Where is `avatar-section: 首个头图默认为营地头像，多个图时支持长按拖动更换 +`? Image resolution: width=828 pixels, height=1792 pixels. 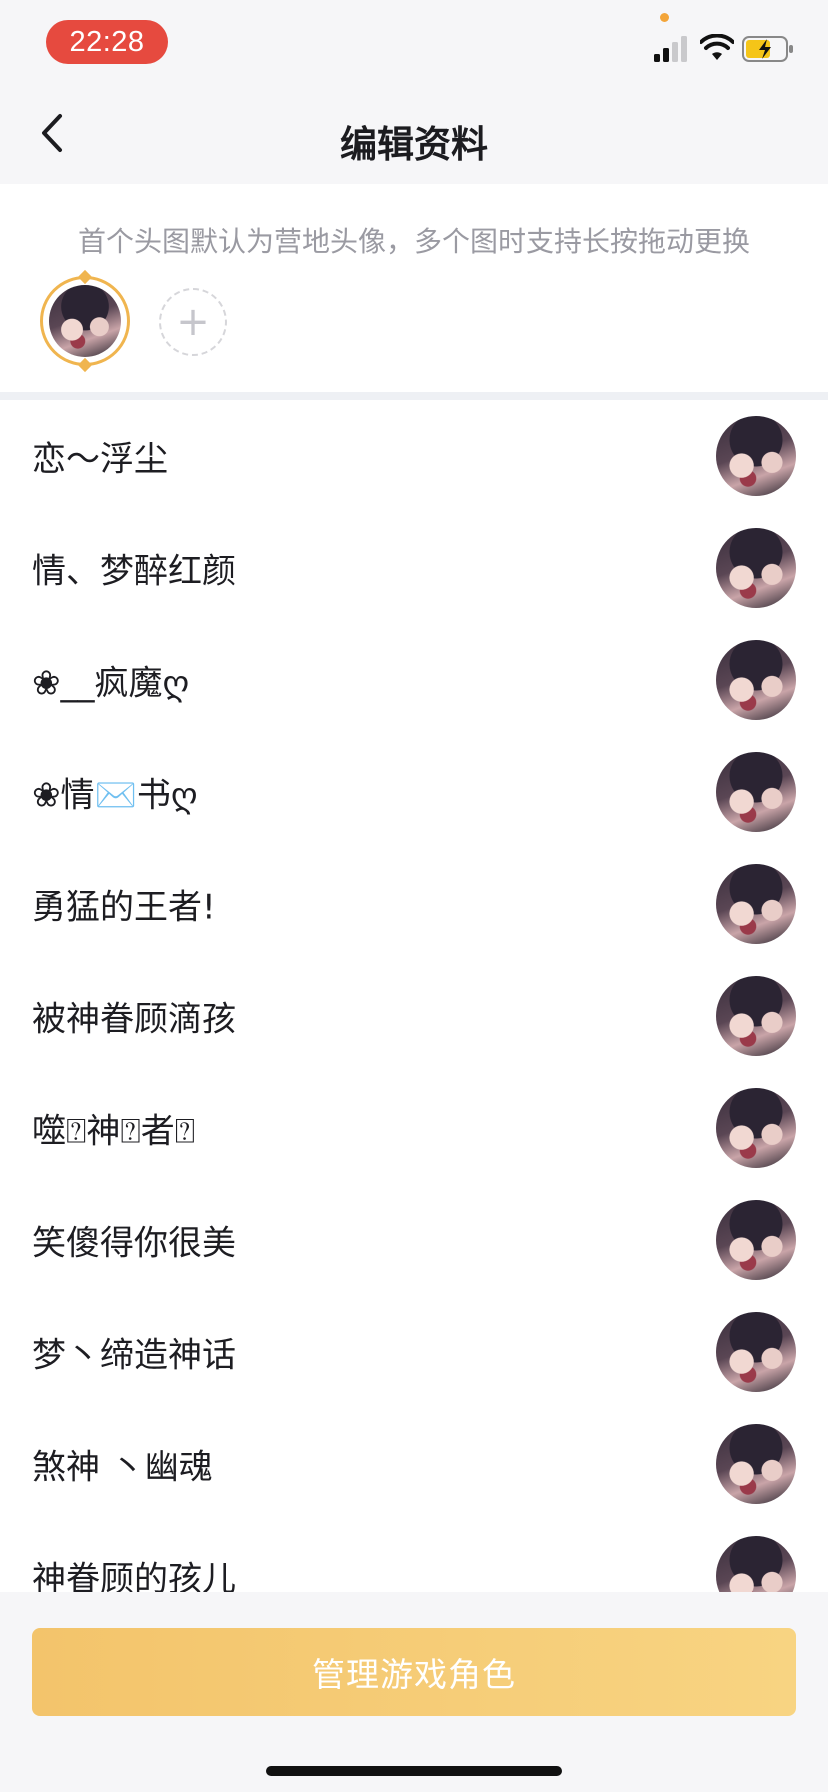
avatar-section: 首个头图默认为营地头像，多个图时支持长按拖动更换 + is located at coordinates (414, 288).